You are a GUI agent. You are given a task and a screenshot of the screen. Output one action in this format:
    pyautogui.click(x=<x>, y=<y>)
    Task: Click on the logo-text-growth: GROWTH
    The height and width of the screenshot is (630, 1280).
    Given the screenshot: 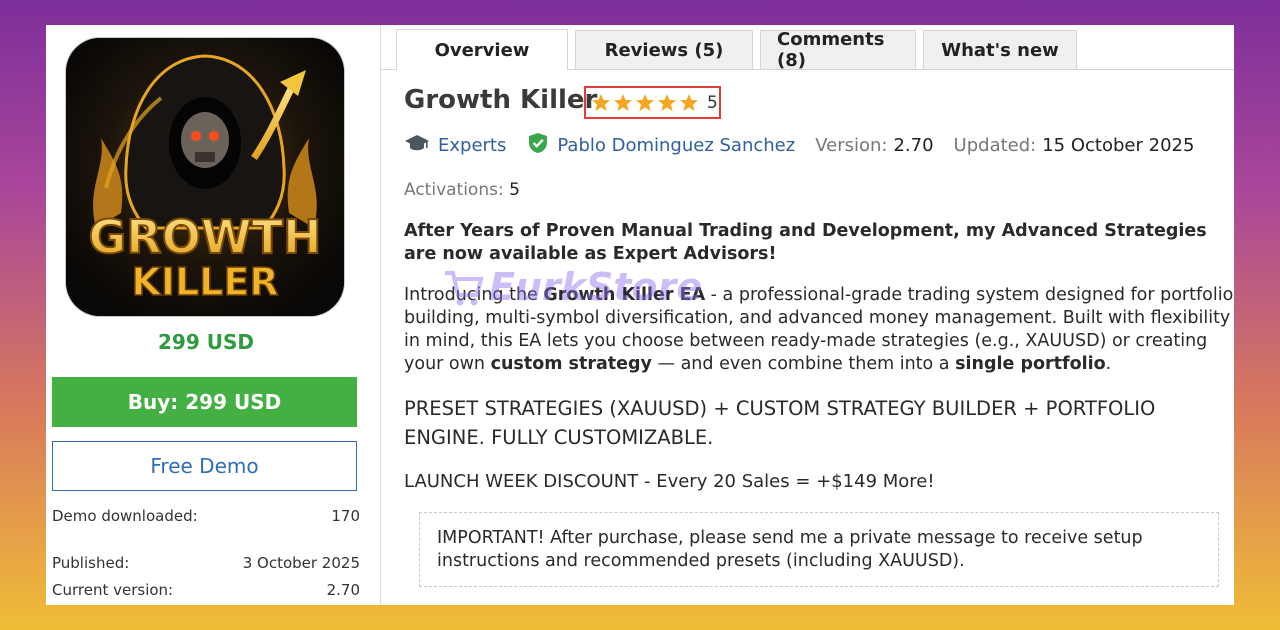 What is the action you would take?
    pyautogui.click(x=205, y=237)
    